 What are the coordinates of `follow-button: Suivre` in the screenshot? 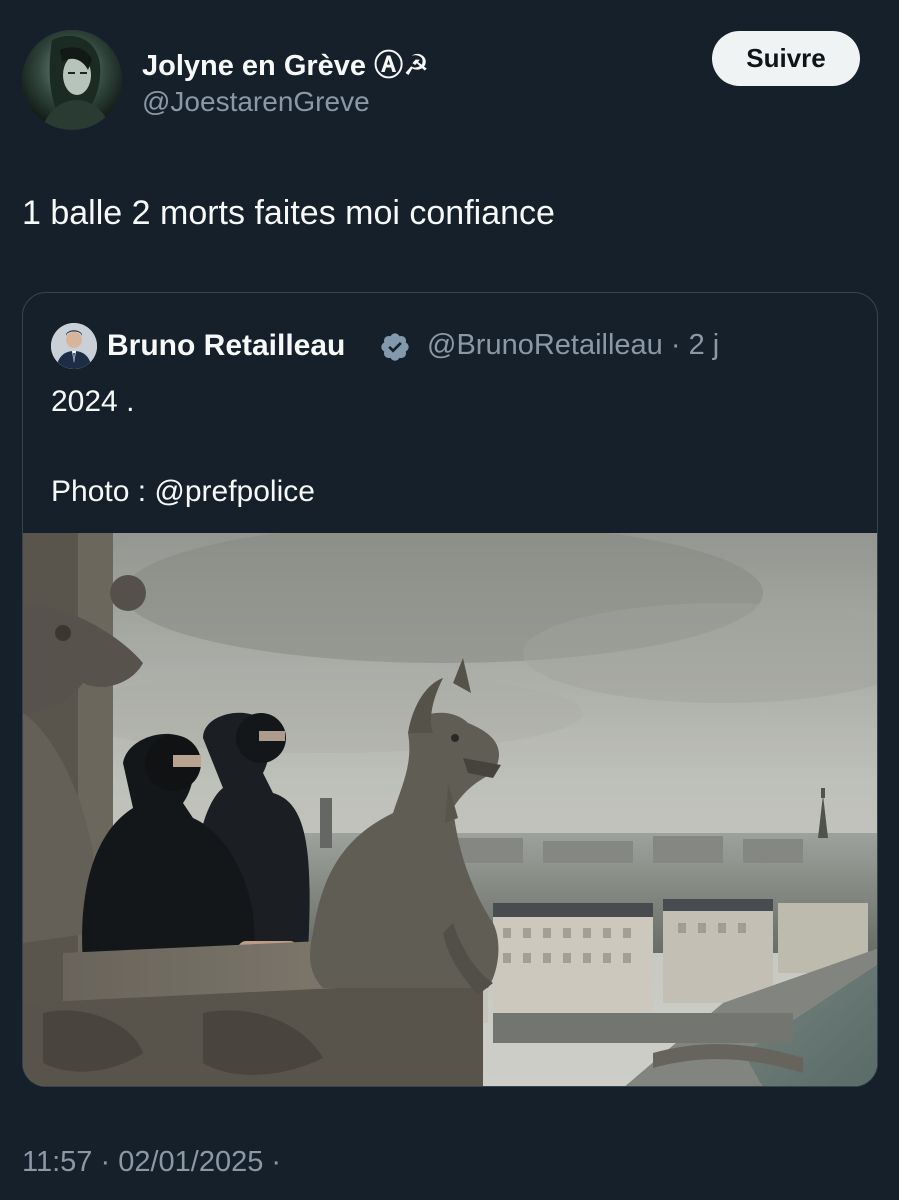 It's located at (786, 58).